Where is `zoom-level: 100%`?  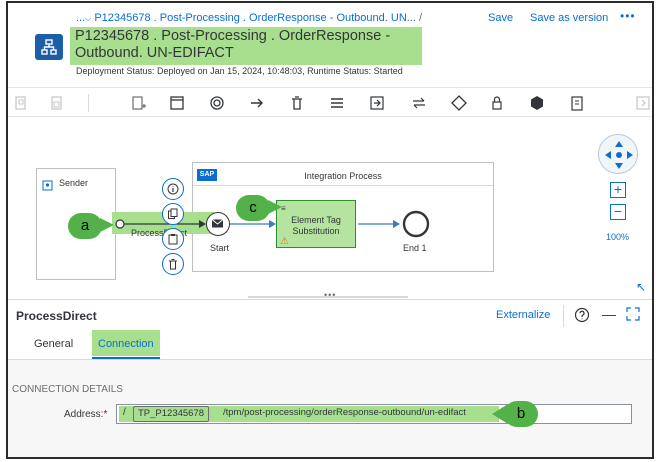 zoom-level: 100% is located at coordinates (618, 237).